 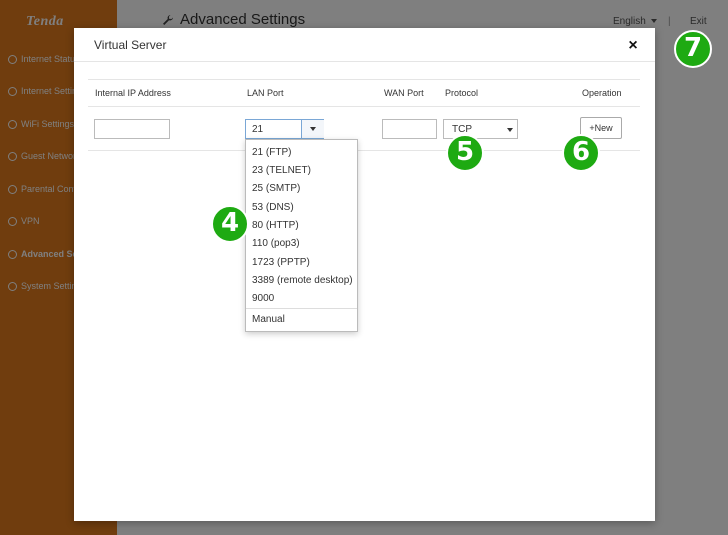 What do you see at coordinates (301, 281) in the screenshot?
I see `lan-option-remote-desktop: 3389 (remote desktop)` at bounding box center [301, 281].